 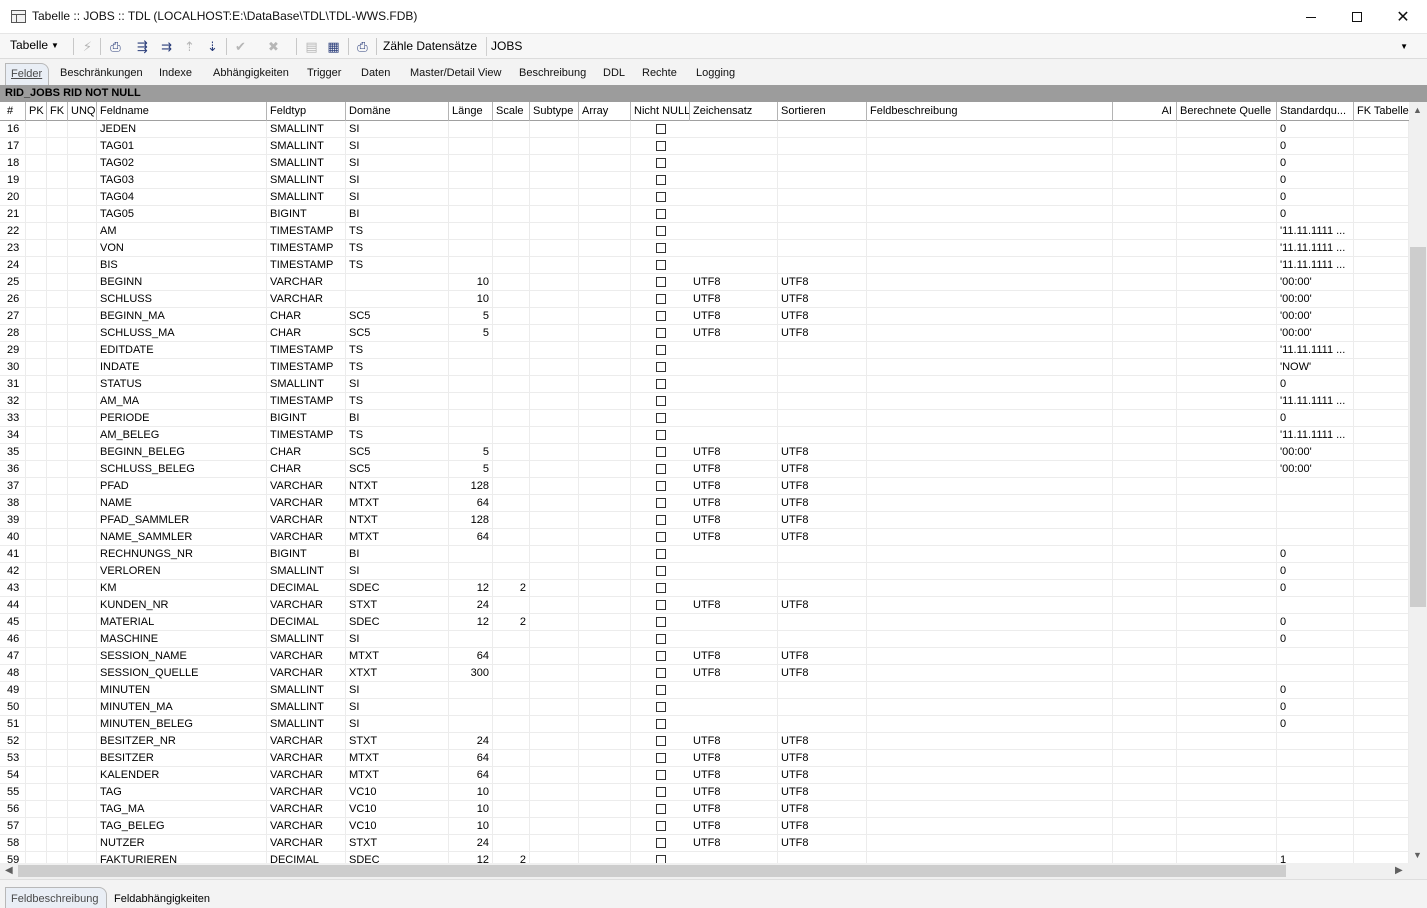 What do you see at coordinates (397, 571) in the screenshot?
I see `table-cell: SI` at bounding box center [397, 571].